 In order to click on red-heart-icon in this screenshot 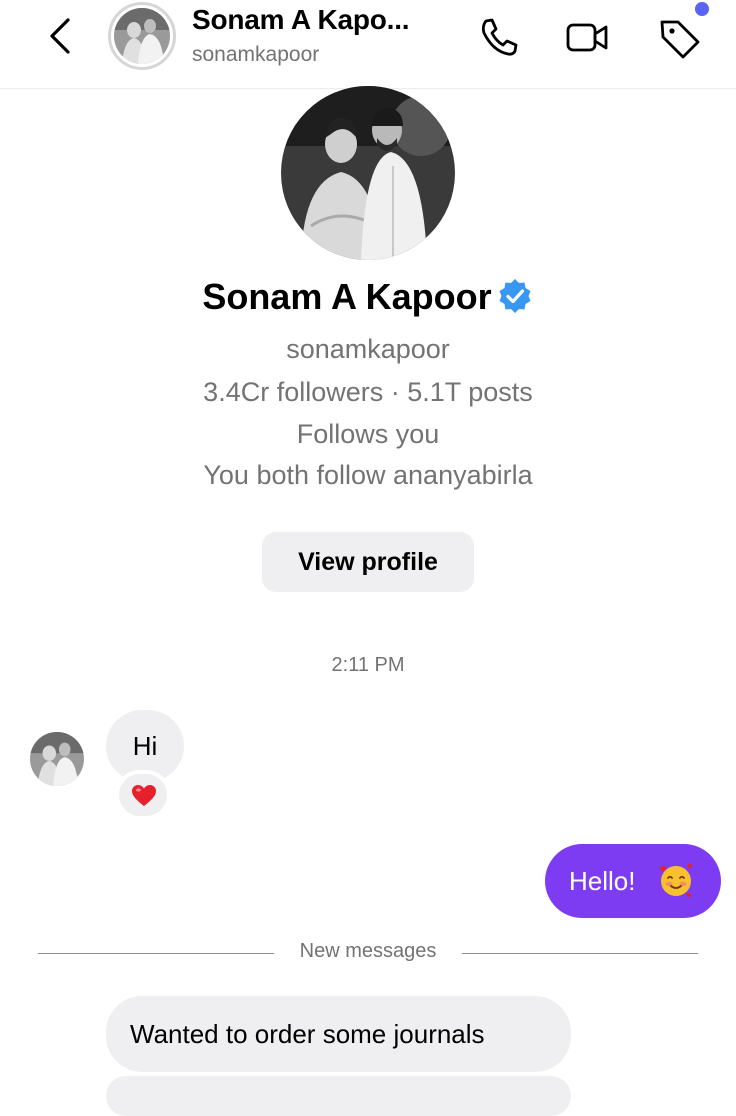, I will do `click(144, 795)`.